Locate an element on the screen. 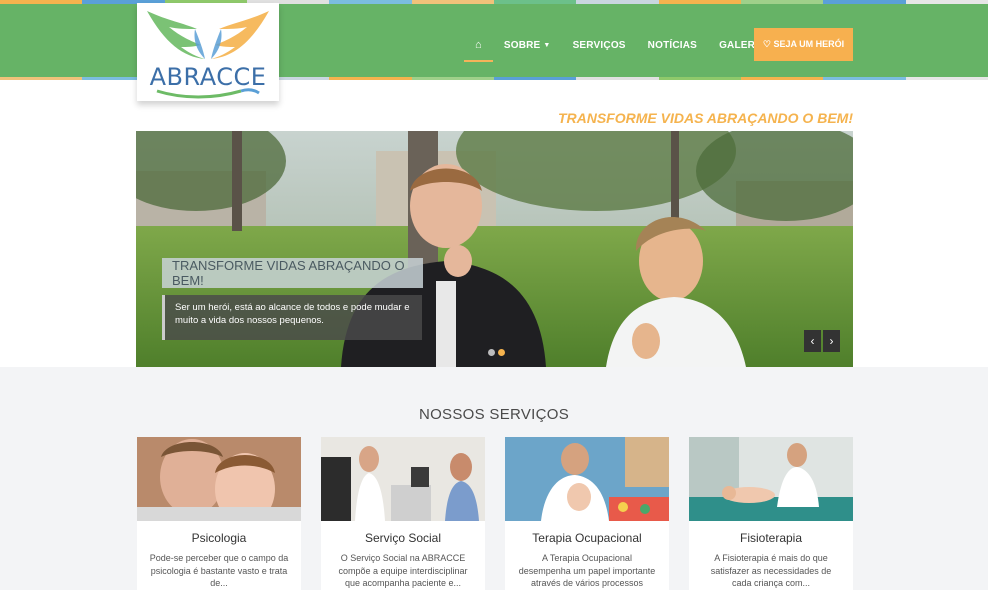 The image size is (988, 590). nav-sobre-label: SOBRE is located at coordinates (522, 45).